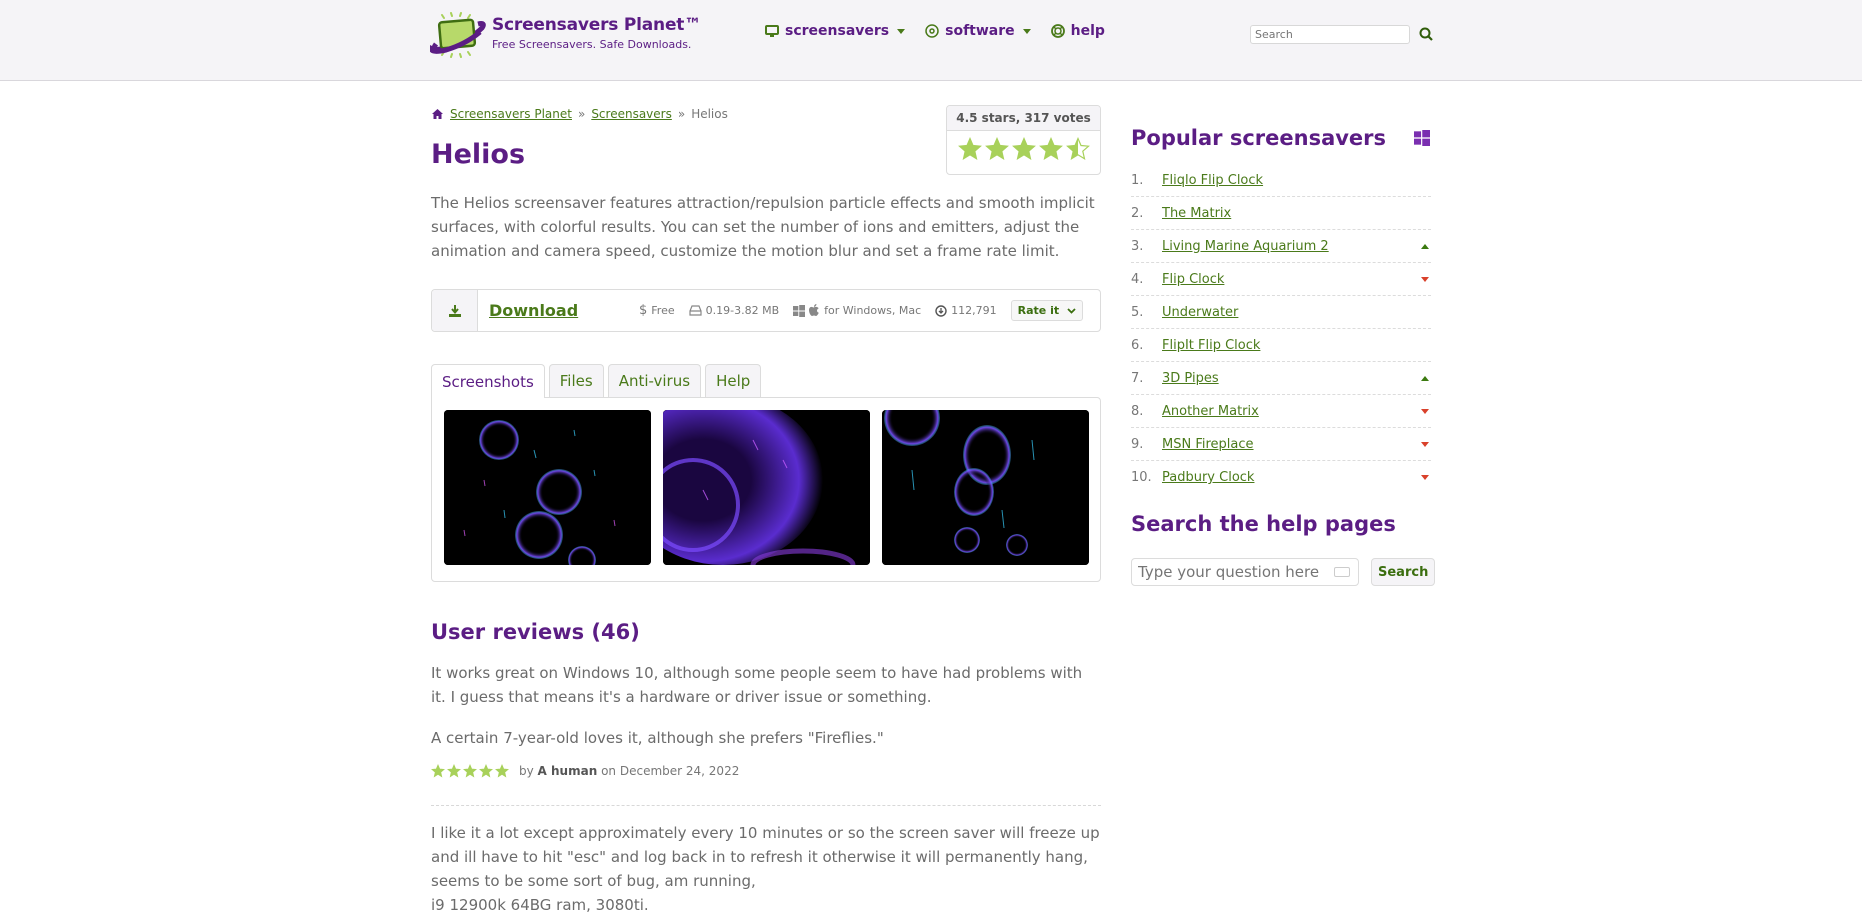  What do you see at coordinates (663, 310) in the screenshot?
I see `price-value: Free` at bounding box center [663, 310].